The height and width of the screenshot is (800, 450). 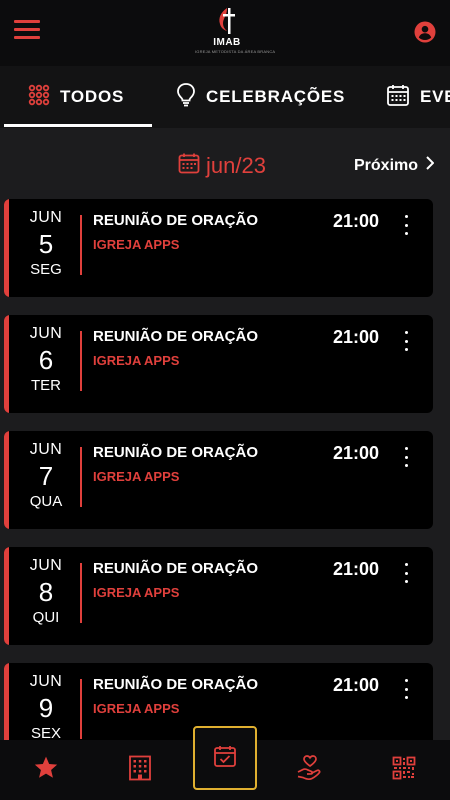 I want to click on current-month: jun/23, so click(x=222, y=165).